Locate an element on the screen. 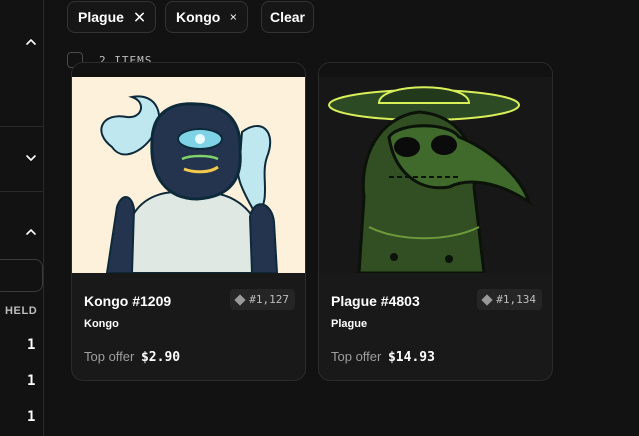  nft-name: Plague #4803 is located at coordinates (375, 301).